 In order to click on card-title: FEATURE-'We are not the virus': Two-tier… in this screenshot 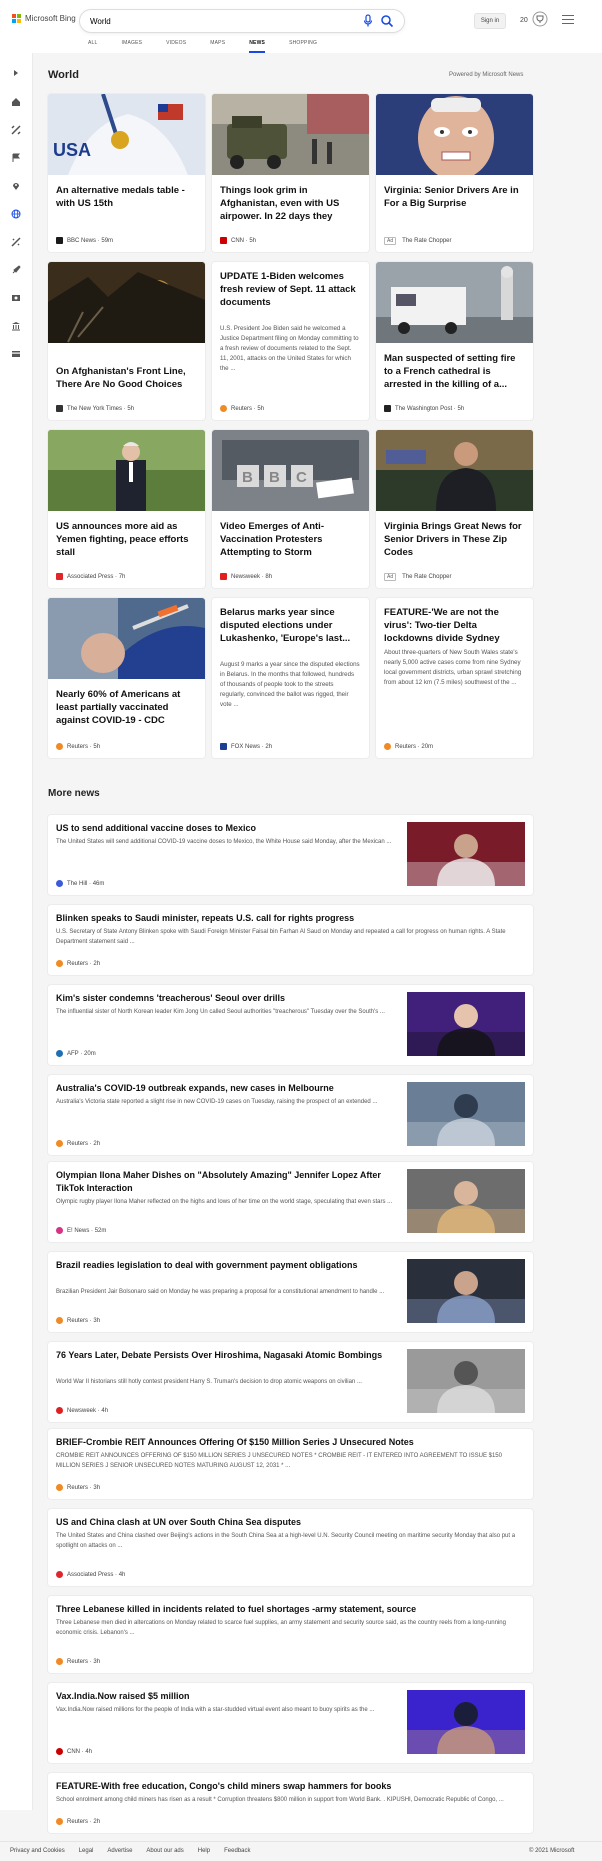, I will do `click(454, 625)`.